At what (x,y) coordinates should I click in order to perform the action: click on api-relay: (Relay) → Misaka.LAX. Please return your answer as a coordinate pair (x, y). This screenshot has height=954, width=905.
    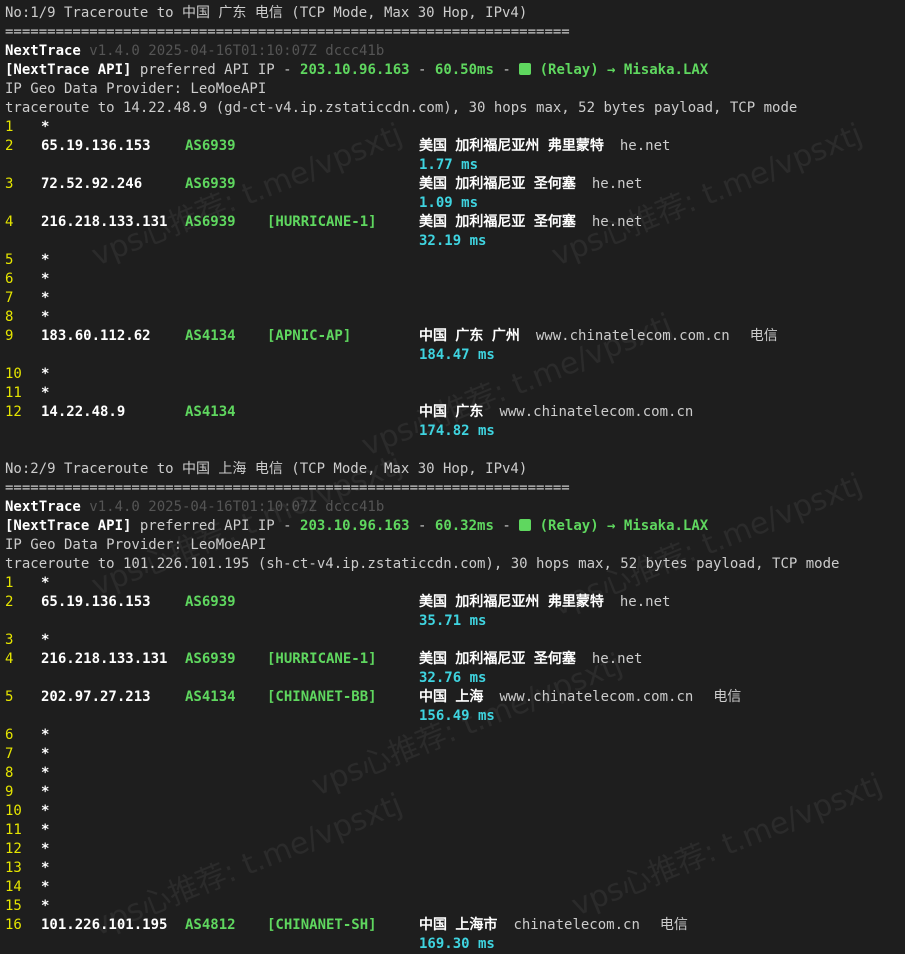
    Looking at the image, I should click on (620, 70).